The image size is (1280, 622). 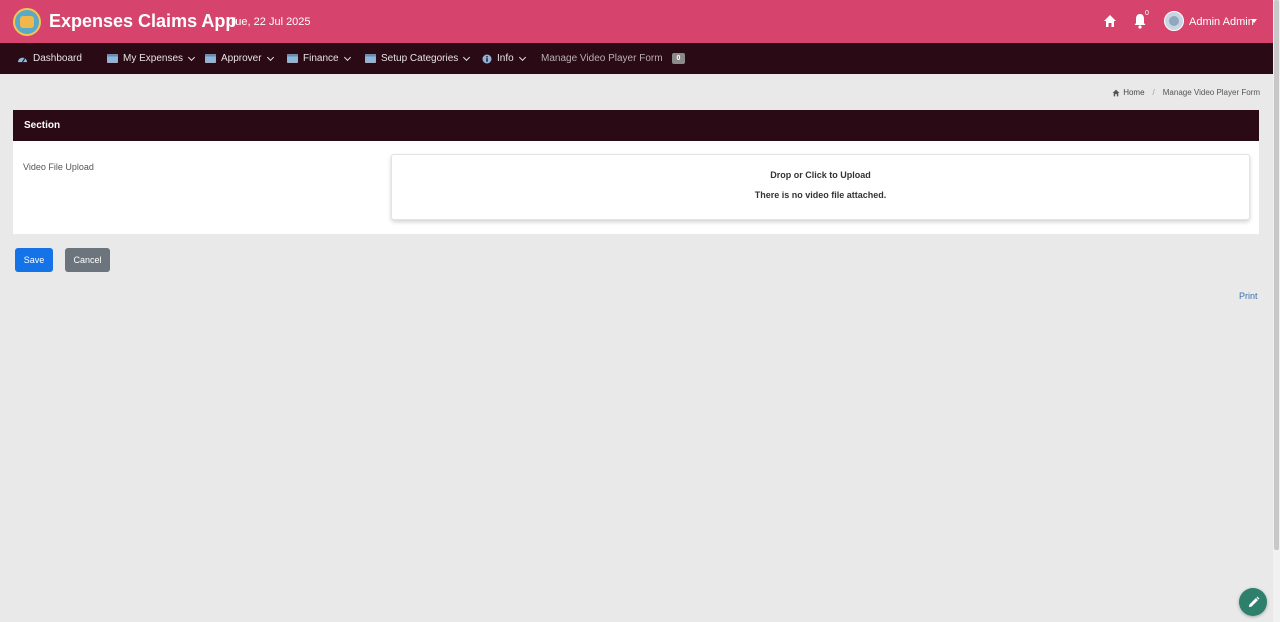 I want to click on nav-manage-video: Manage Video Player Form 0, so click(x=613, y=58).